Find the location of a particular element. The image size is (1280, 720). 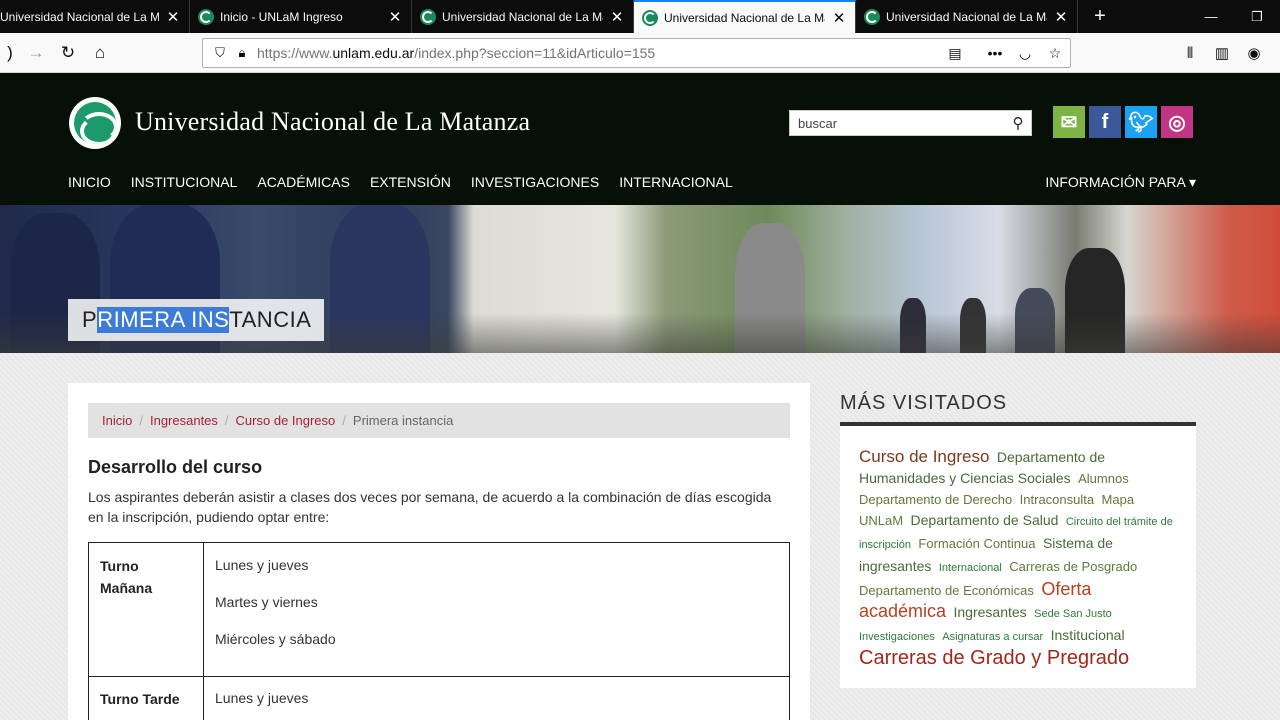

browser-tab: Inicio - UNLaM Ingreso ✕ is located at coordinates (301, 16).